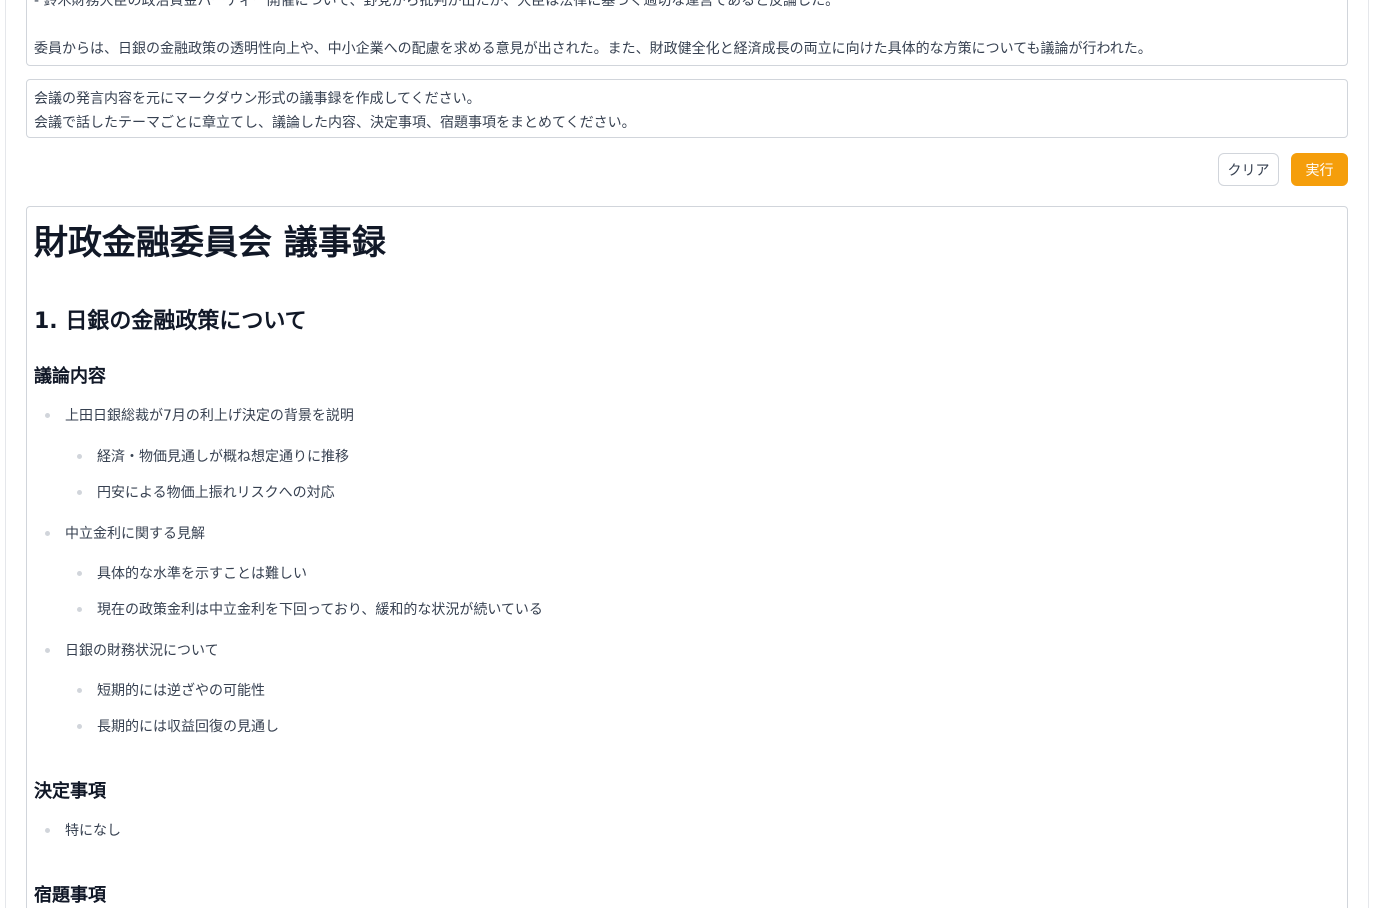 This screenshot has height=908, width=1400. Describe the element at coordinates (170, 321) in the screenshot. I see `section-heading: 1. 日銀の金融政策について` at that location.